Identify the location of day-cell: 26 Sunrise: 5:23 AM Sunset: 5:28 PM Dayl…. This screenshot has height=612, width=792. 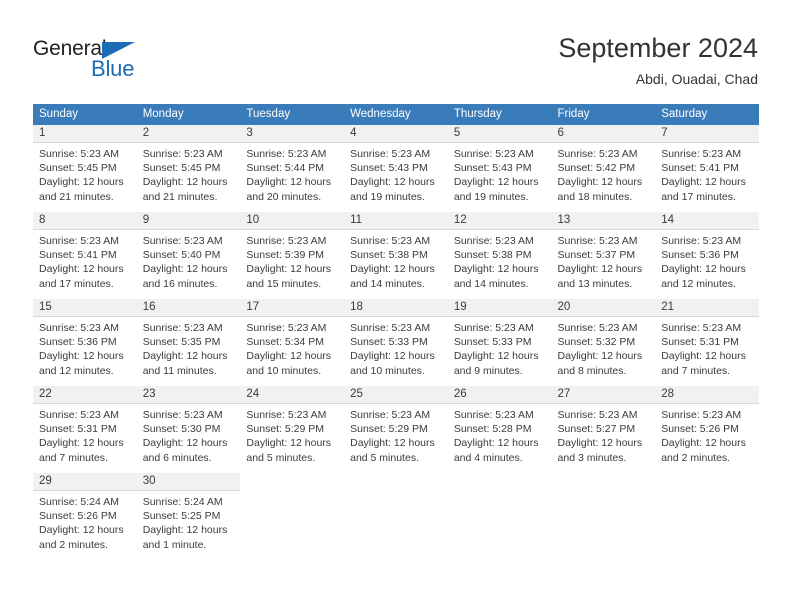
(499, 429).